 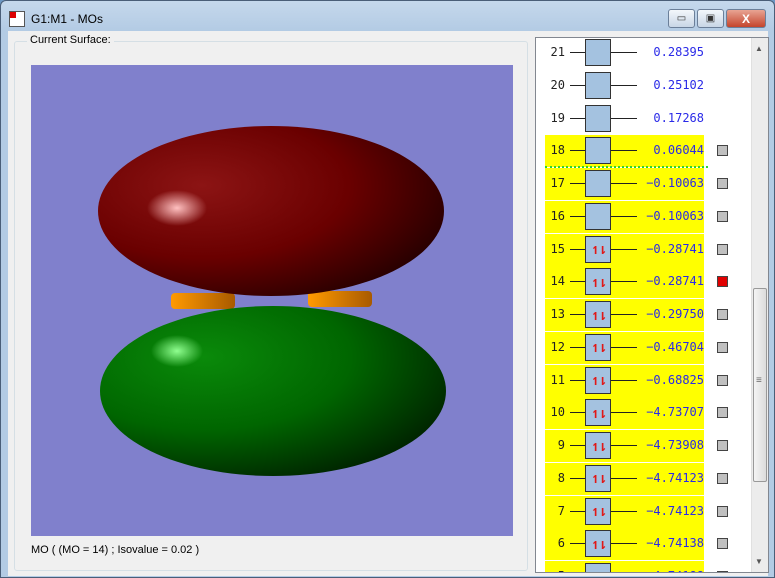 What do you see at coordinates (624, 184) in the screenshot?
I see `mo-row: 17 −0.10063` at bounding box center [624, 184].